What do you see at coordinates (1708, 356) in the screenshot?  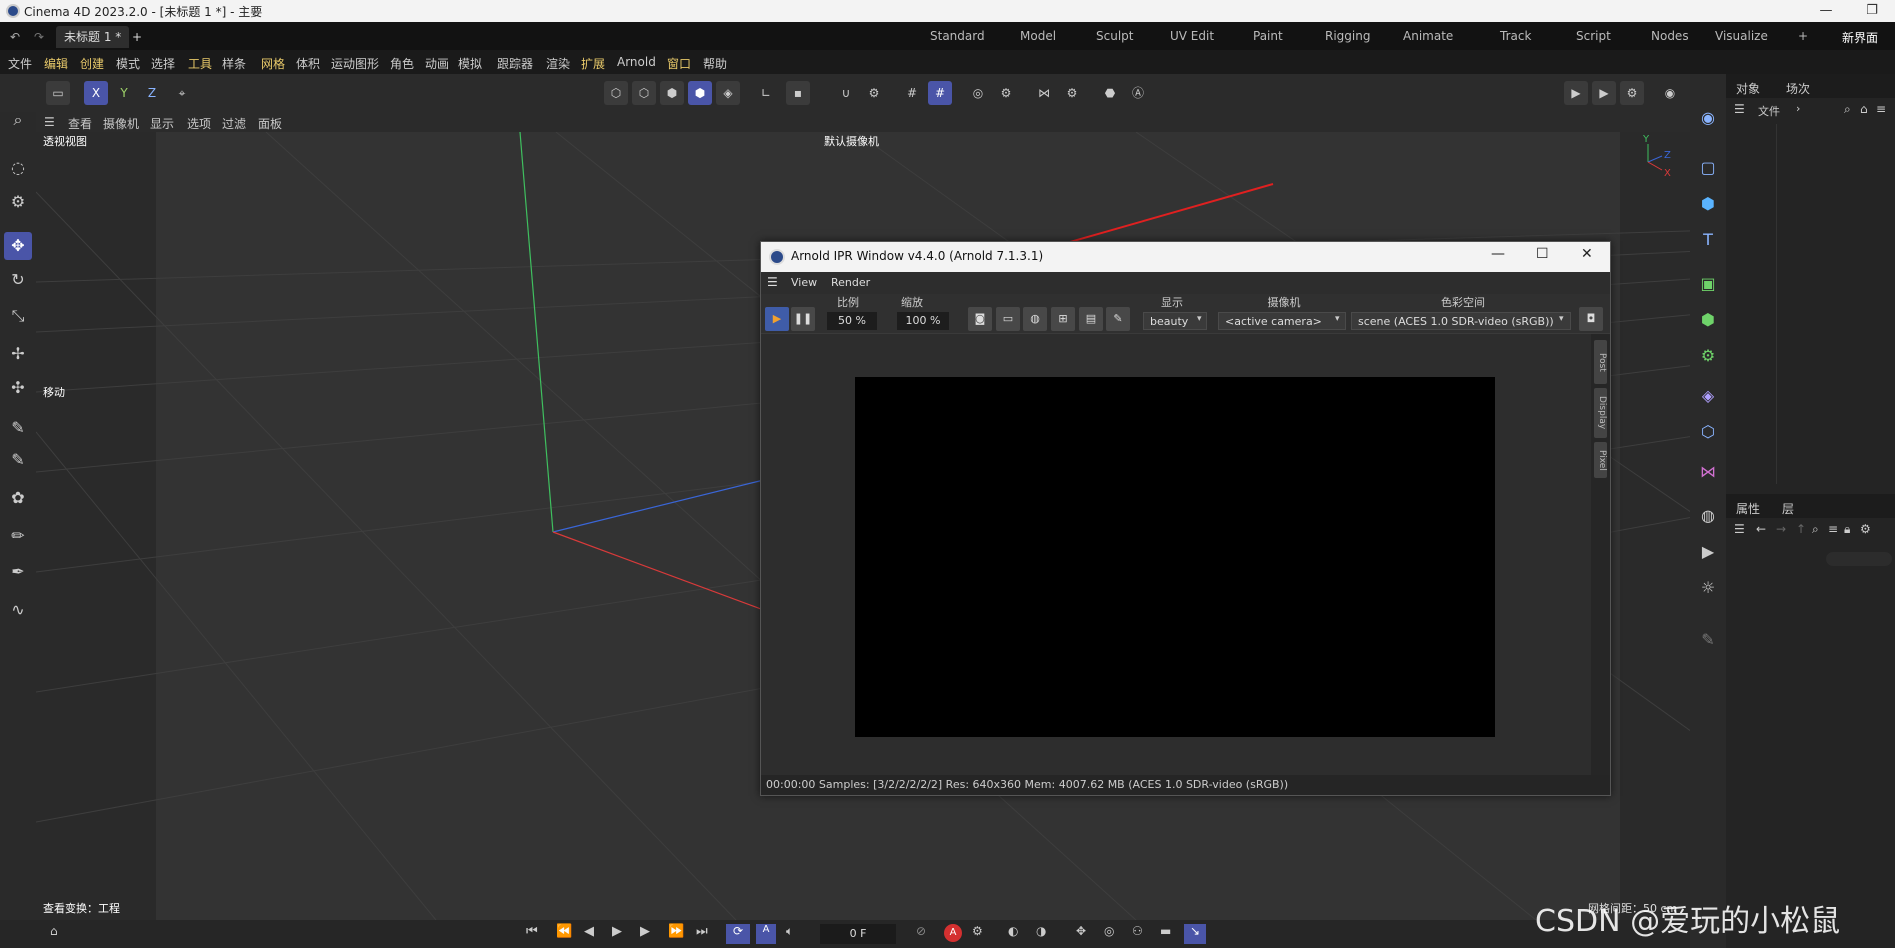 I see `effector-icon: ⚙` at bounding box center [1708, 356].